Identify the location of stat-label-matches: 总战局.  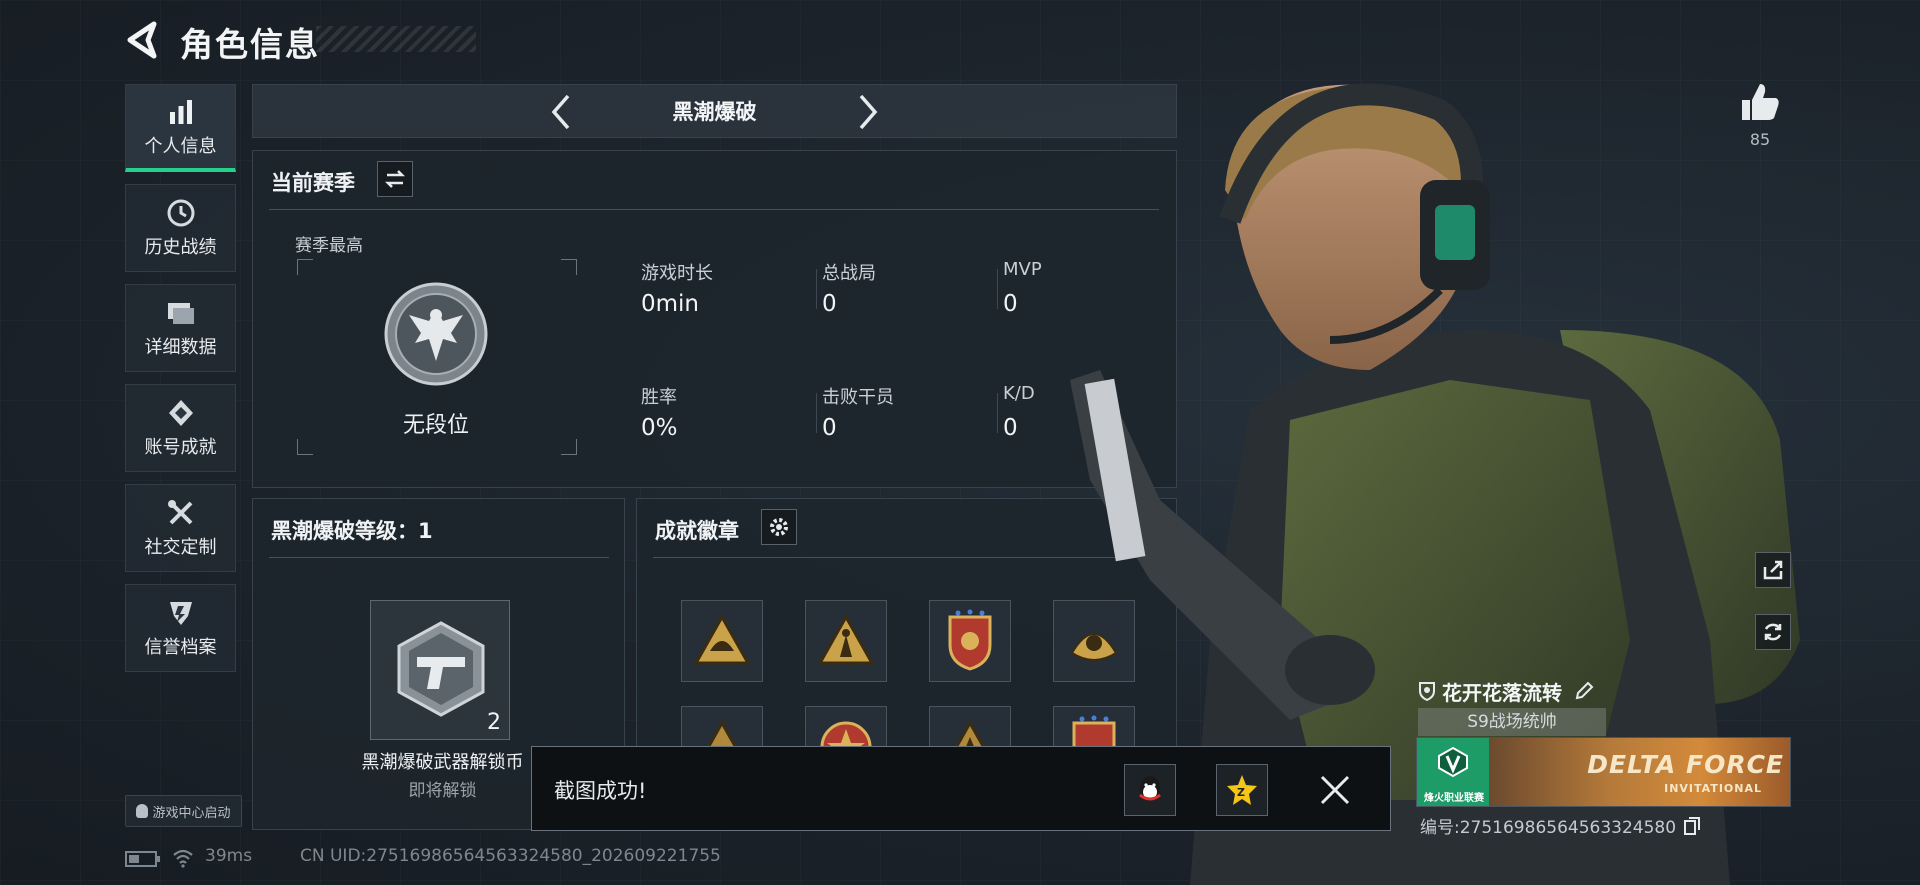
(849, 273).